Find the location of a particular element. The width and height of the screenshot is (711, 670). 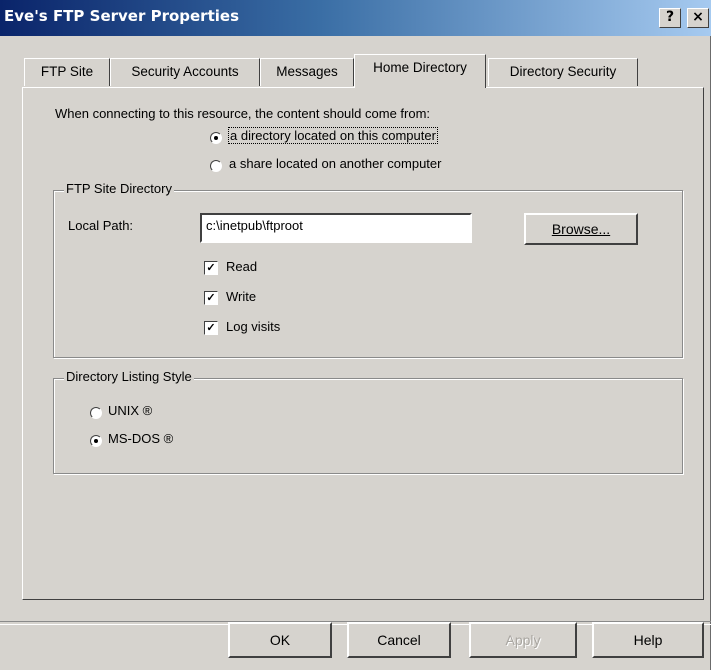

tab-home-directory: Home Directory is located at coordinates (420, 71).